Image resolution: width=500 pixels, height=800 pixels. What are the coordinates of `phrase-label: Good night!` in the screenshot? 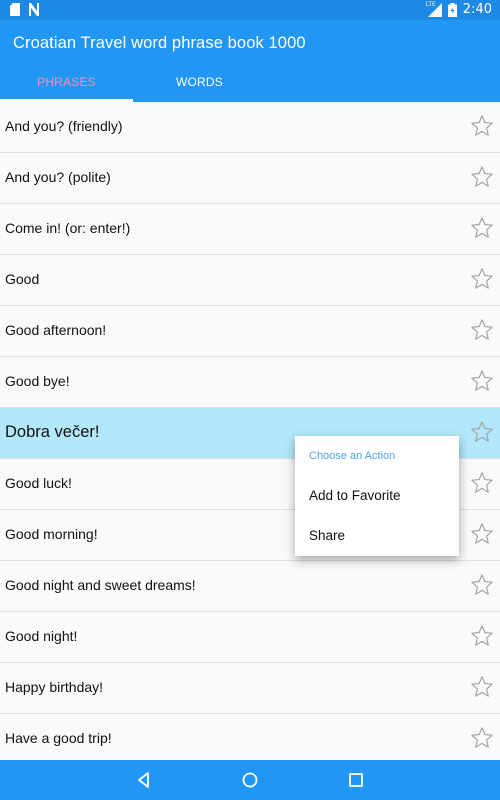 It's located at (41, 636).